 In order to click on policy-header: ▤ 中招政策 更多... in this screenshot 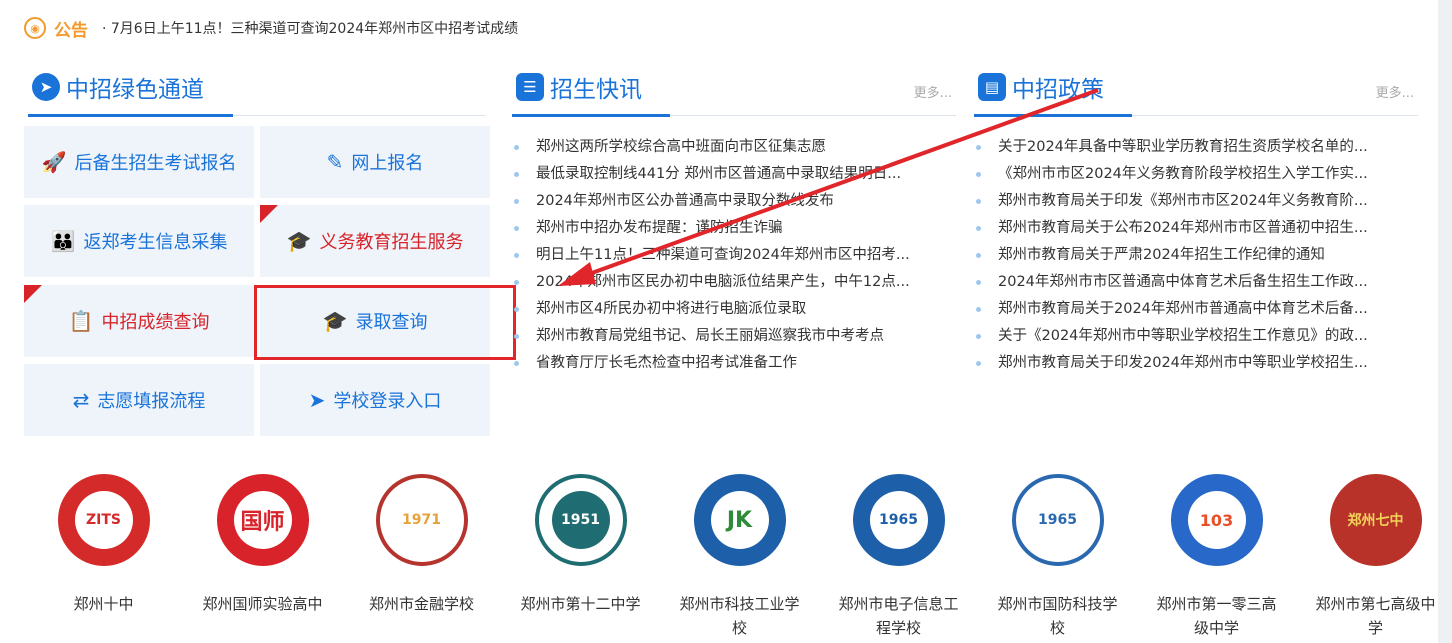, I will do `click(1196, 89)`.